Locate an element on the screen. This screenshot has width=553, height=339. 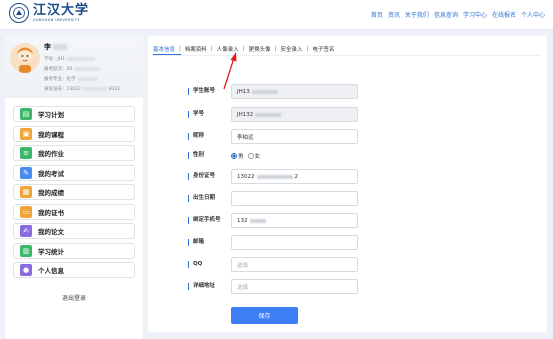
row-qq: QQ 选填 is located at coordinates (298, 264).